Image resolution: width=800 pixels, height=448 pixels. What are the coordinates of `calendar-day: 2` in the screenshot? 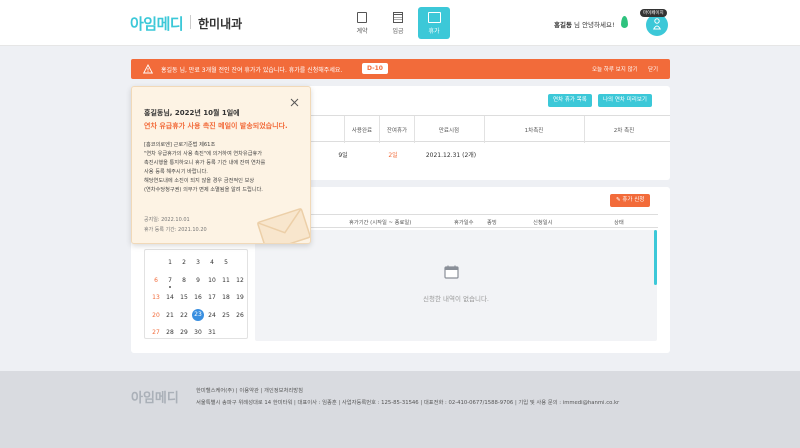 It's located at (184, 265).